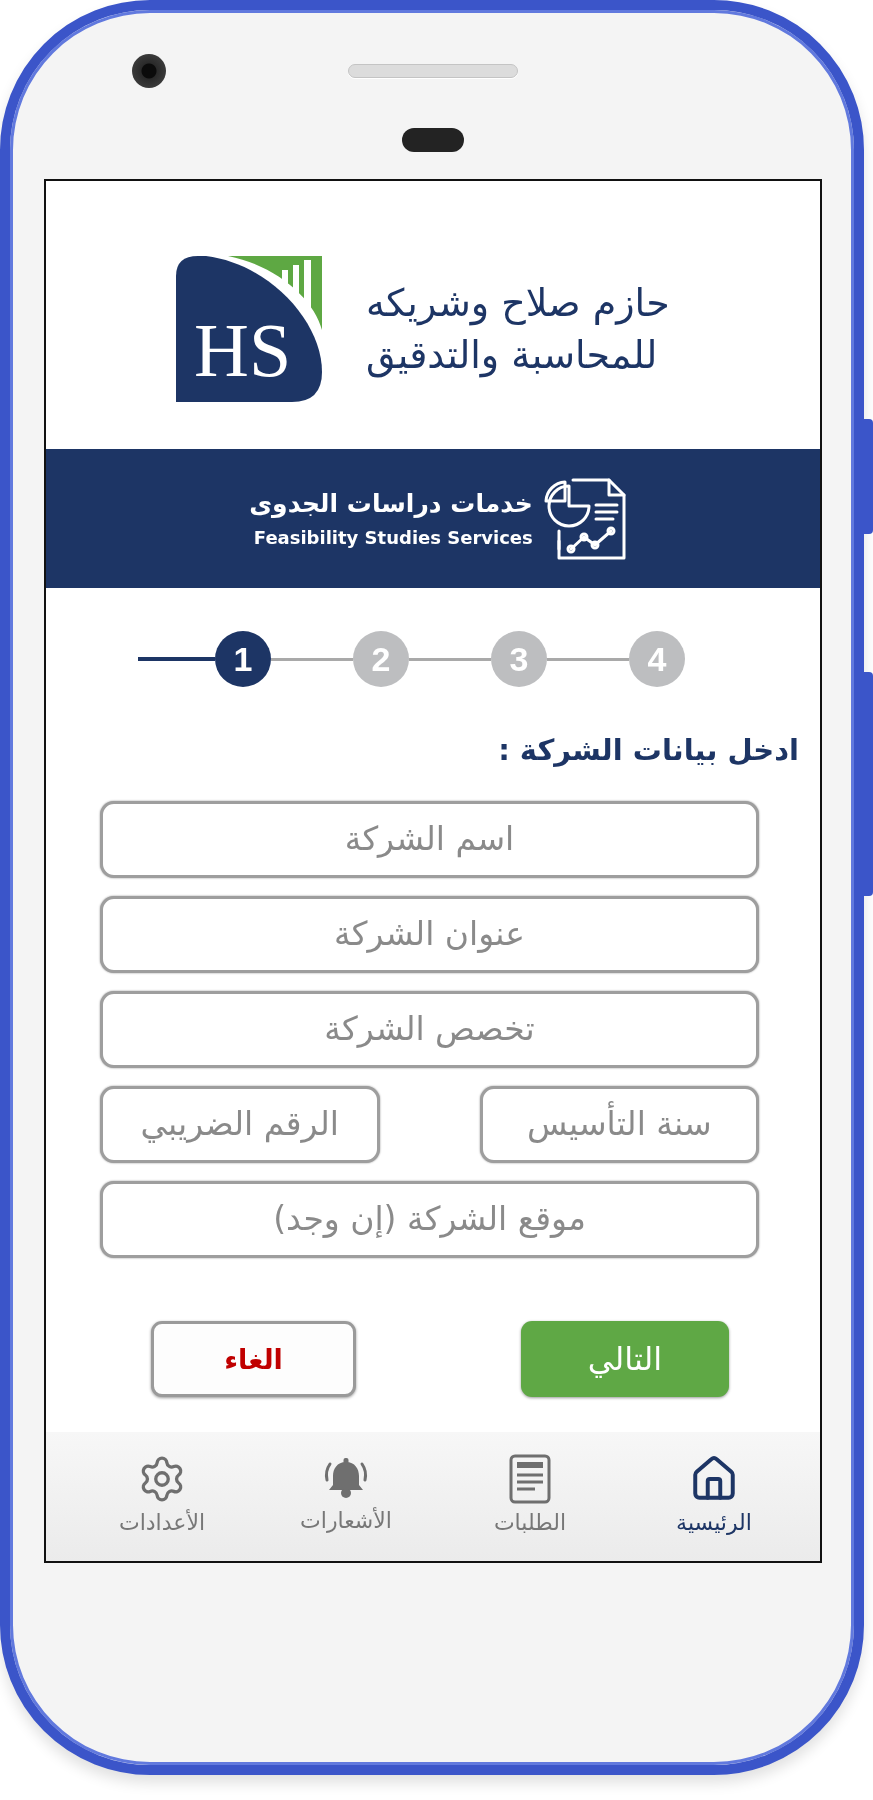  Describe the element at coordinates (530, 1479) in the screenshot. I see `document-icon` at that location.